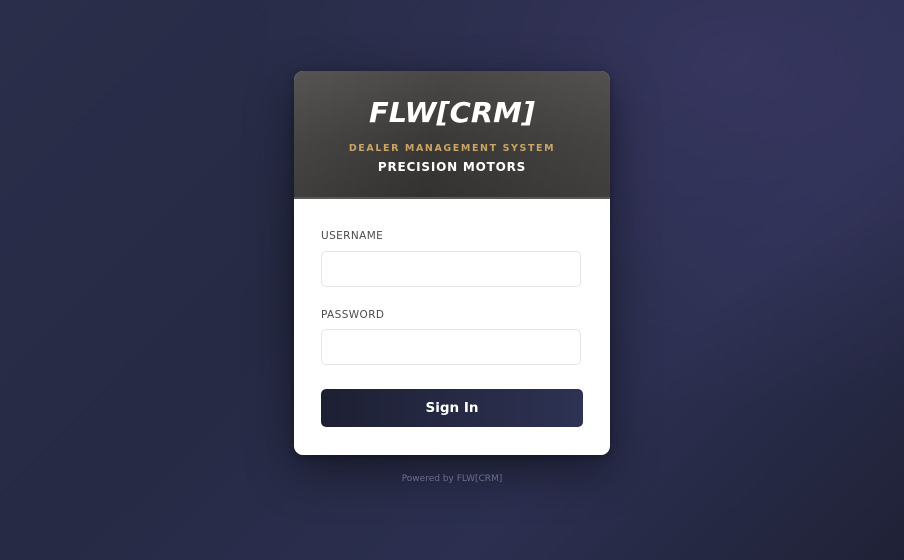 This screenshot has height=560, width=904. I want to click on flw-crm-logo: FLW[CRM], so click(452, 113).